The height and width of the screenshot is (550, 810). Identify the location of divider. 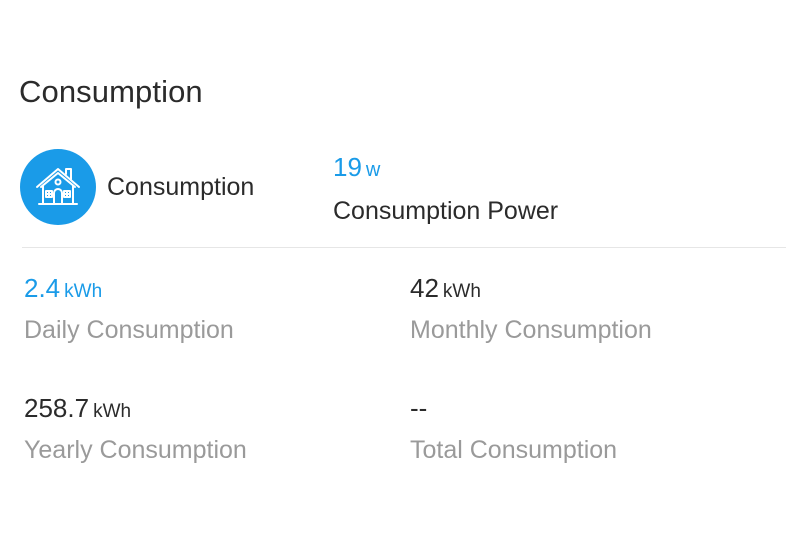
(404, 247).